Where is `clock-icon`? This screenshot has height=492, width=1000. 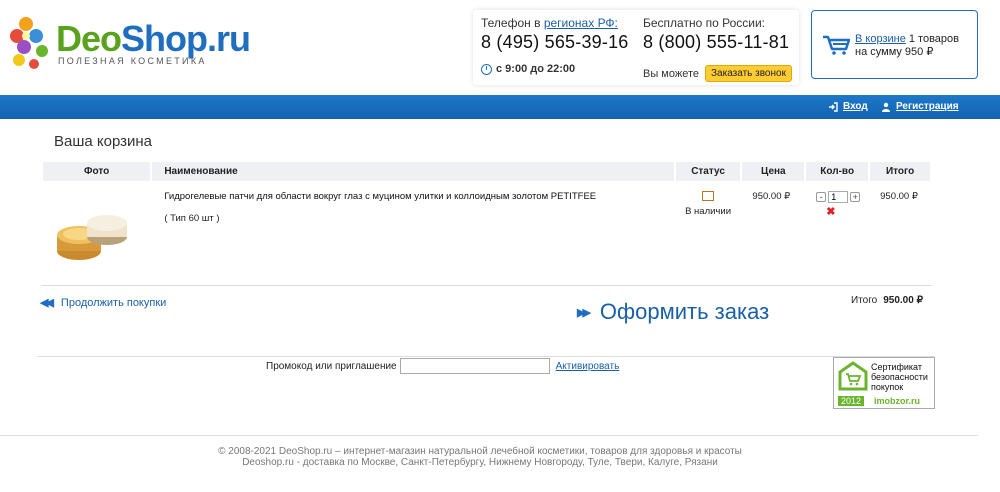 clock-icon is located at coordinates (486, 69).